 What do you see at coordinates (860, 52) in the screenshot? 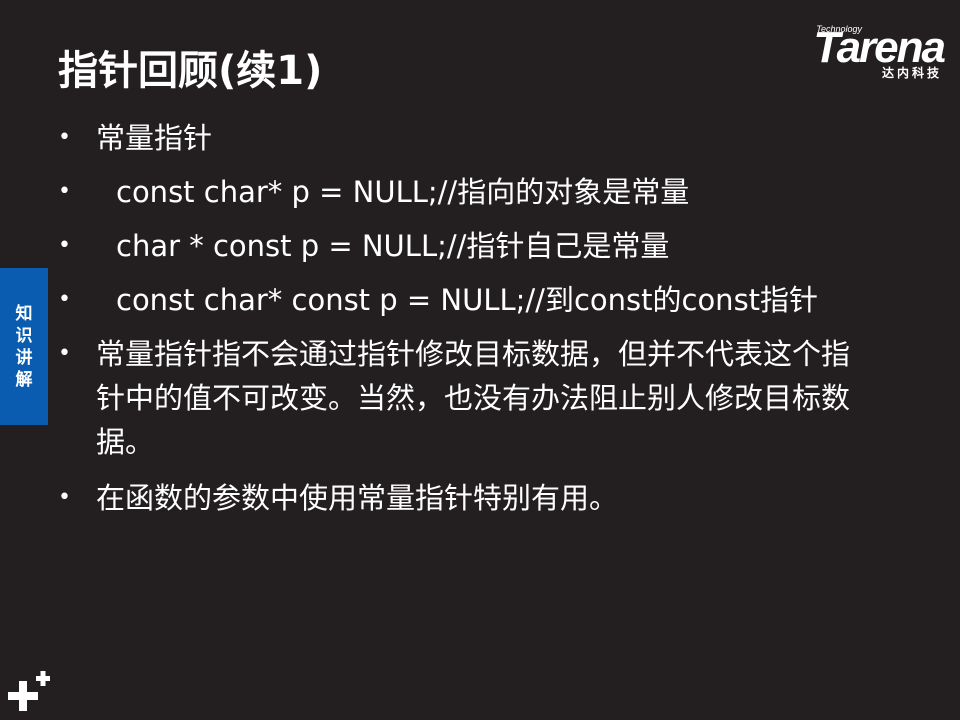
I see `tarena-logo: Technology Tarena 达内科技` at bounding box center [860, 52].